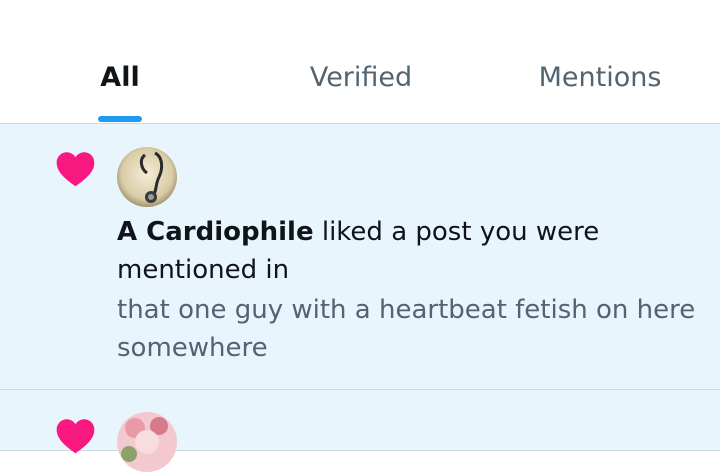 Image resolution: width=720 pixels, height=472 pixels. I want to click on actor-name: A Cardiophile, so click(215, 232).